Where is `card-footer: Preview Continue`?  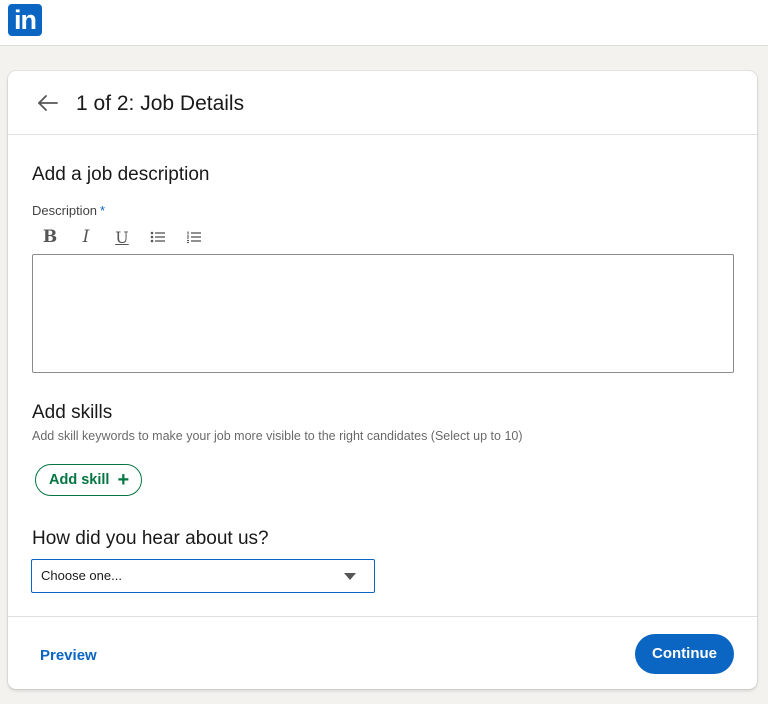 card-footer: Preview Continue is located at coordinates (382, 652).